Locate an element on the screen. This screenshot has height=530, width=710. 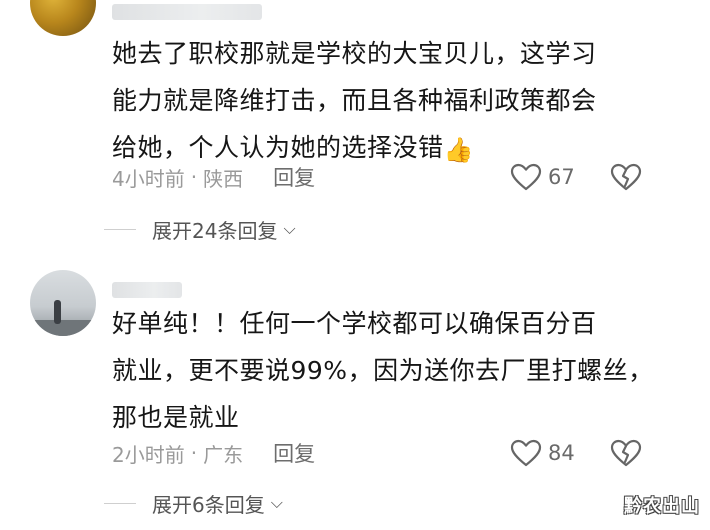
like-count: 84 is located at coordinates (561, 453).